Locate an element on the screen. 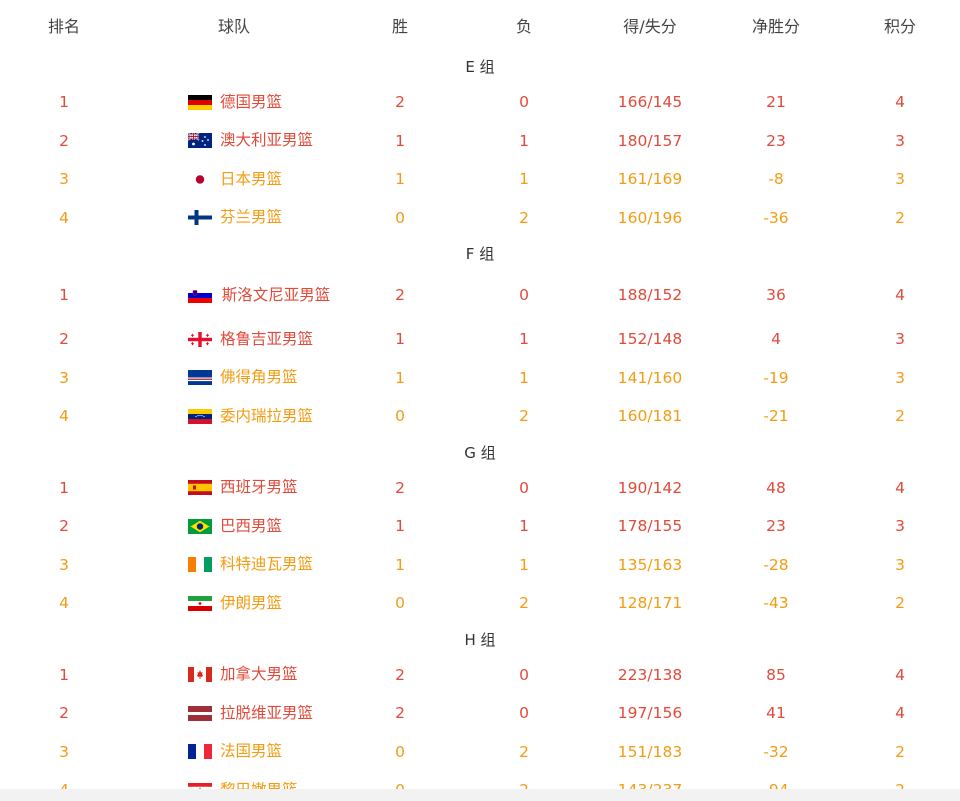  team-cell: 日本男篮 is located at coordinates (250, 179).